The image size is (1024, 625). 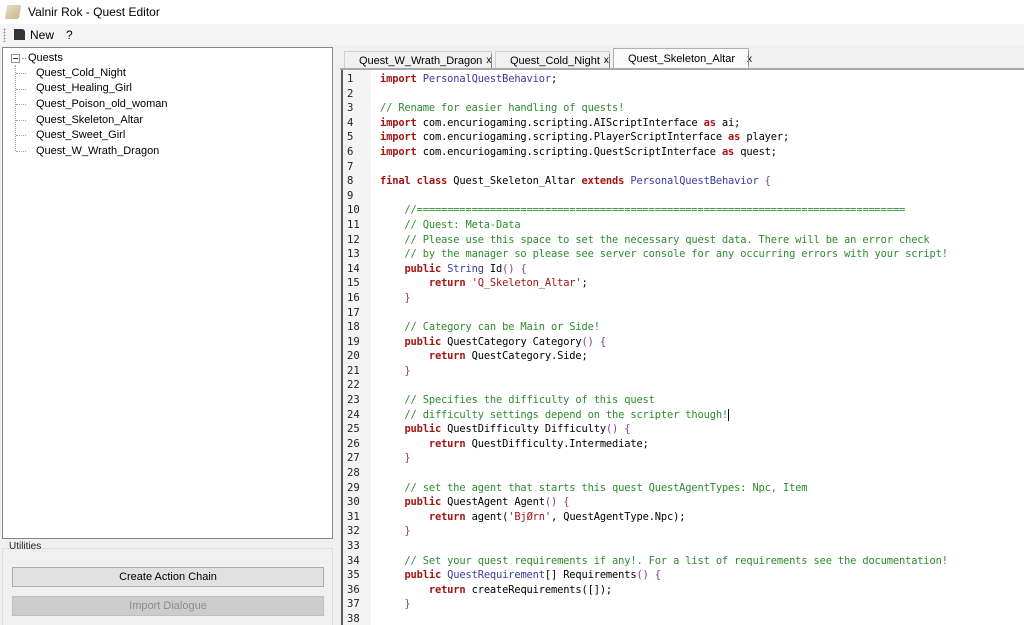 What do you see at coordinates (490, 327) in the screenshot?
I see `code-token: // Category can be Main or Side!` at bounding box center [490, 327].